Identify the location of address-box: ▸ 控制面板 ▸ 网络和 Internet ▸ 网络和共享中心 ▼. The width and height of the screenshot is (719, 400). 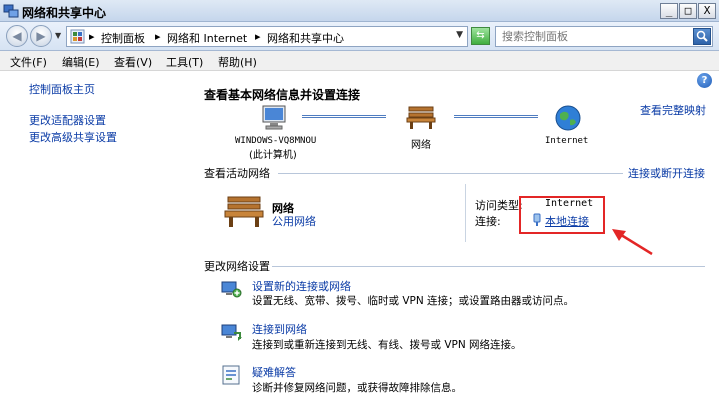
(267, 36).